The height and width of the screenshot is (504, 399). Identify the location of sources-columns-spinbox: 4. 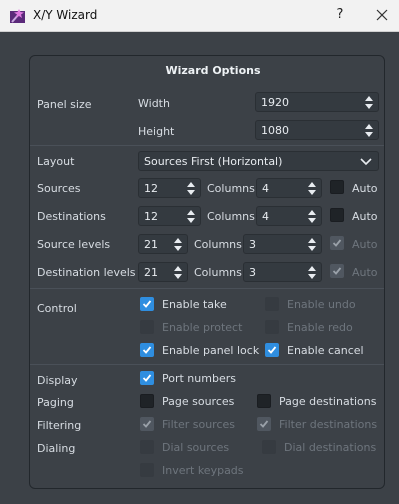
(289, 188).